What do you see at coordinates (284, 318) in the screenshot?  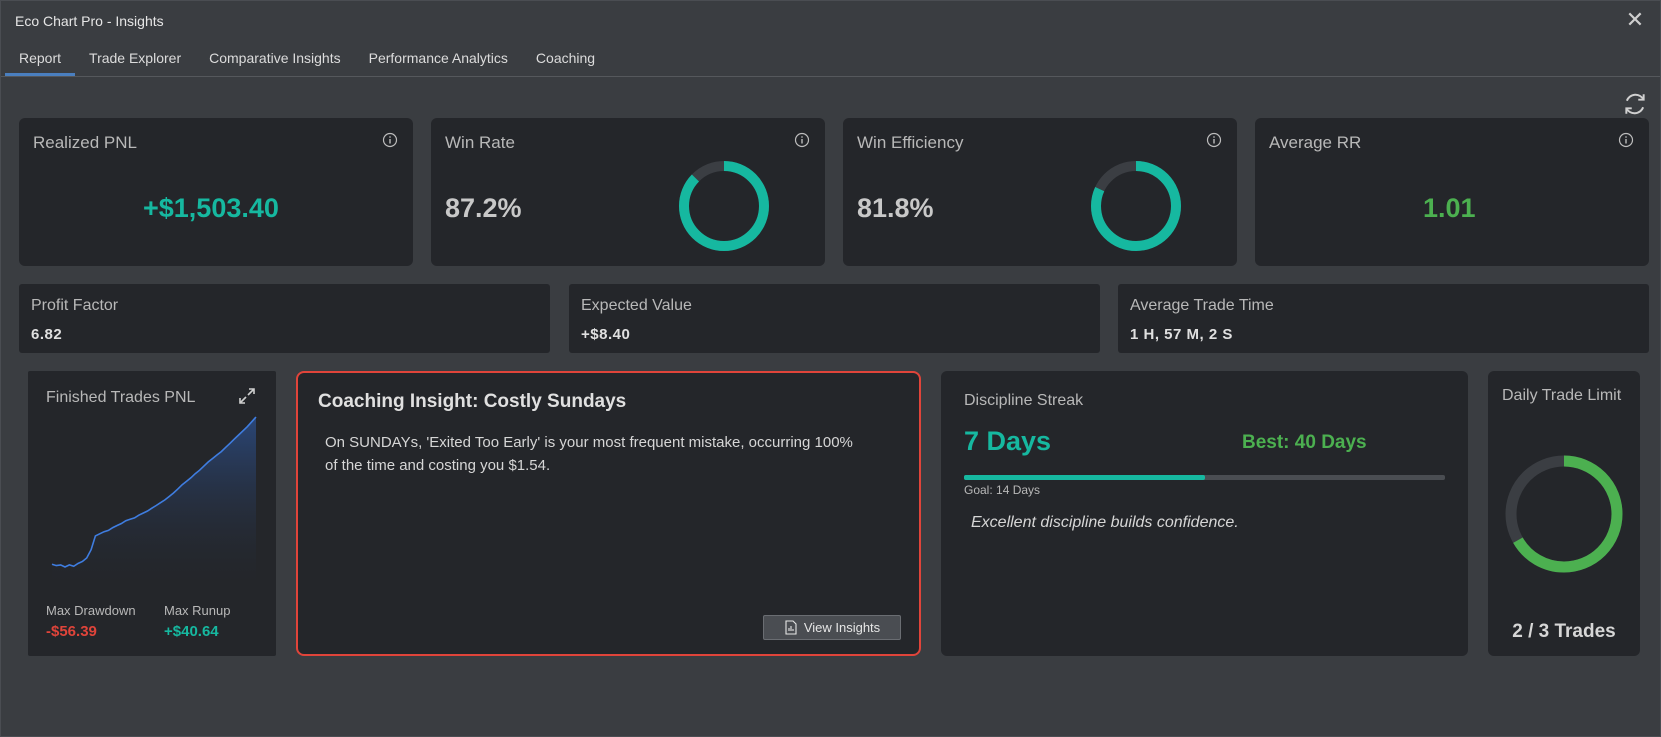 I see `profit-factor-card: Profit Factor 6.82` at bounding box center [284, 318].